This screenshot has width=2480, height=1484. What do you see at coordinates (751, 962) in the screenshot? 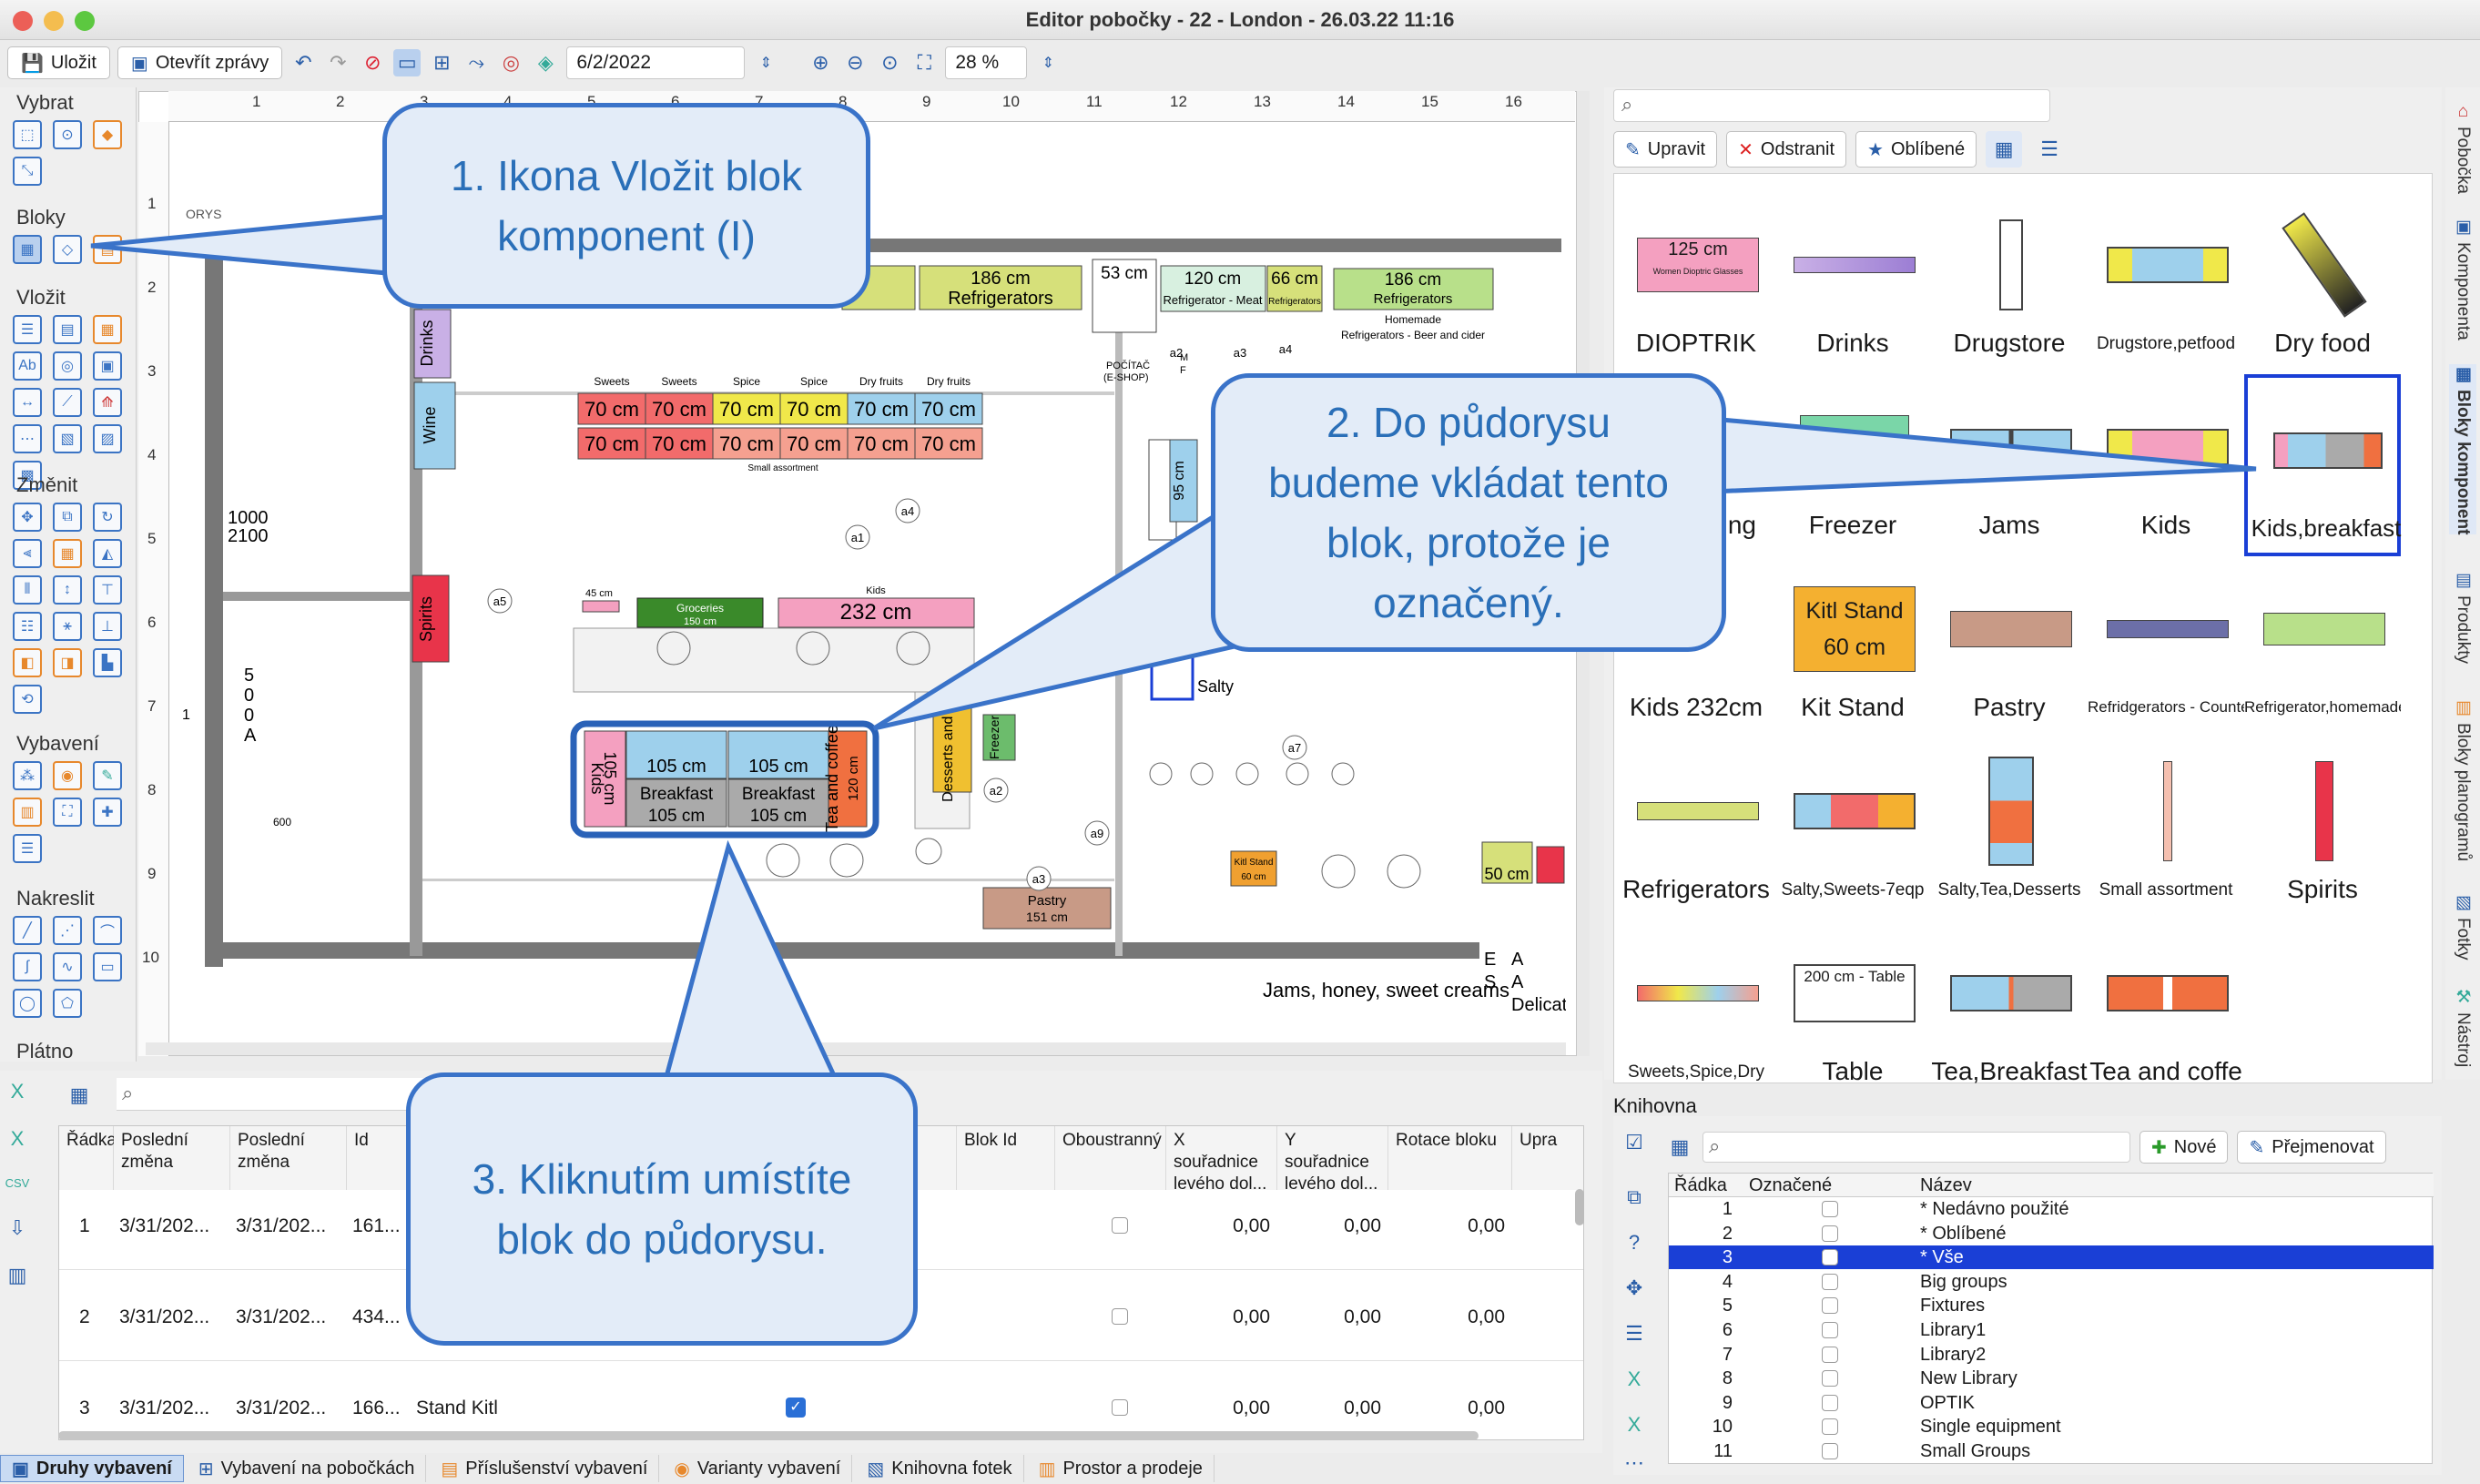
I see `callout-3-pointer` at bounding box center [751, 962].